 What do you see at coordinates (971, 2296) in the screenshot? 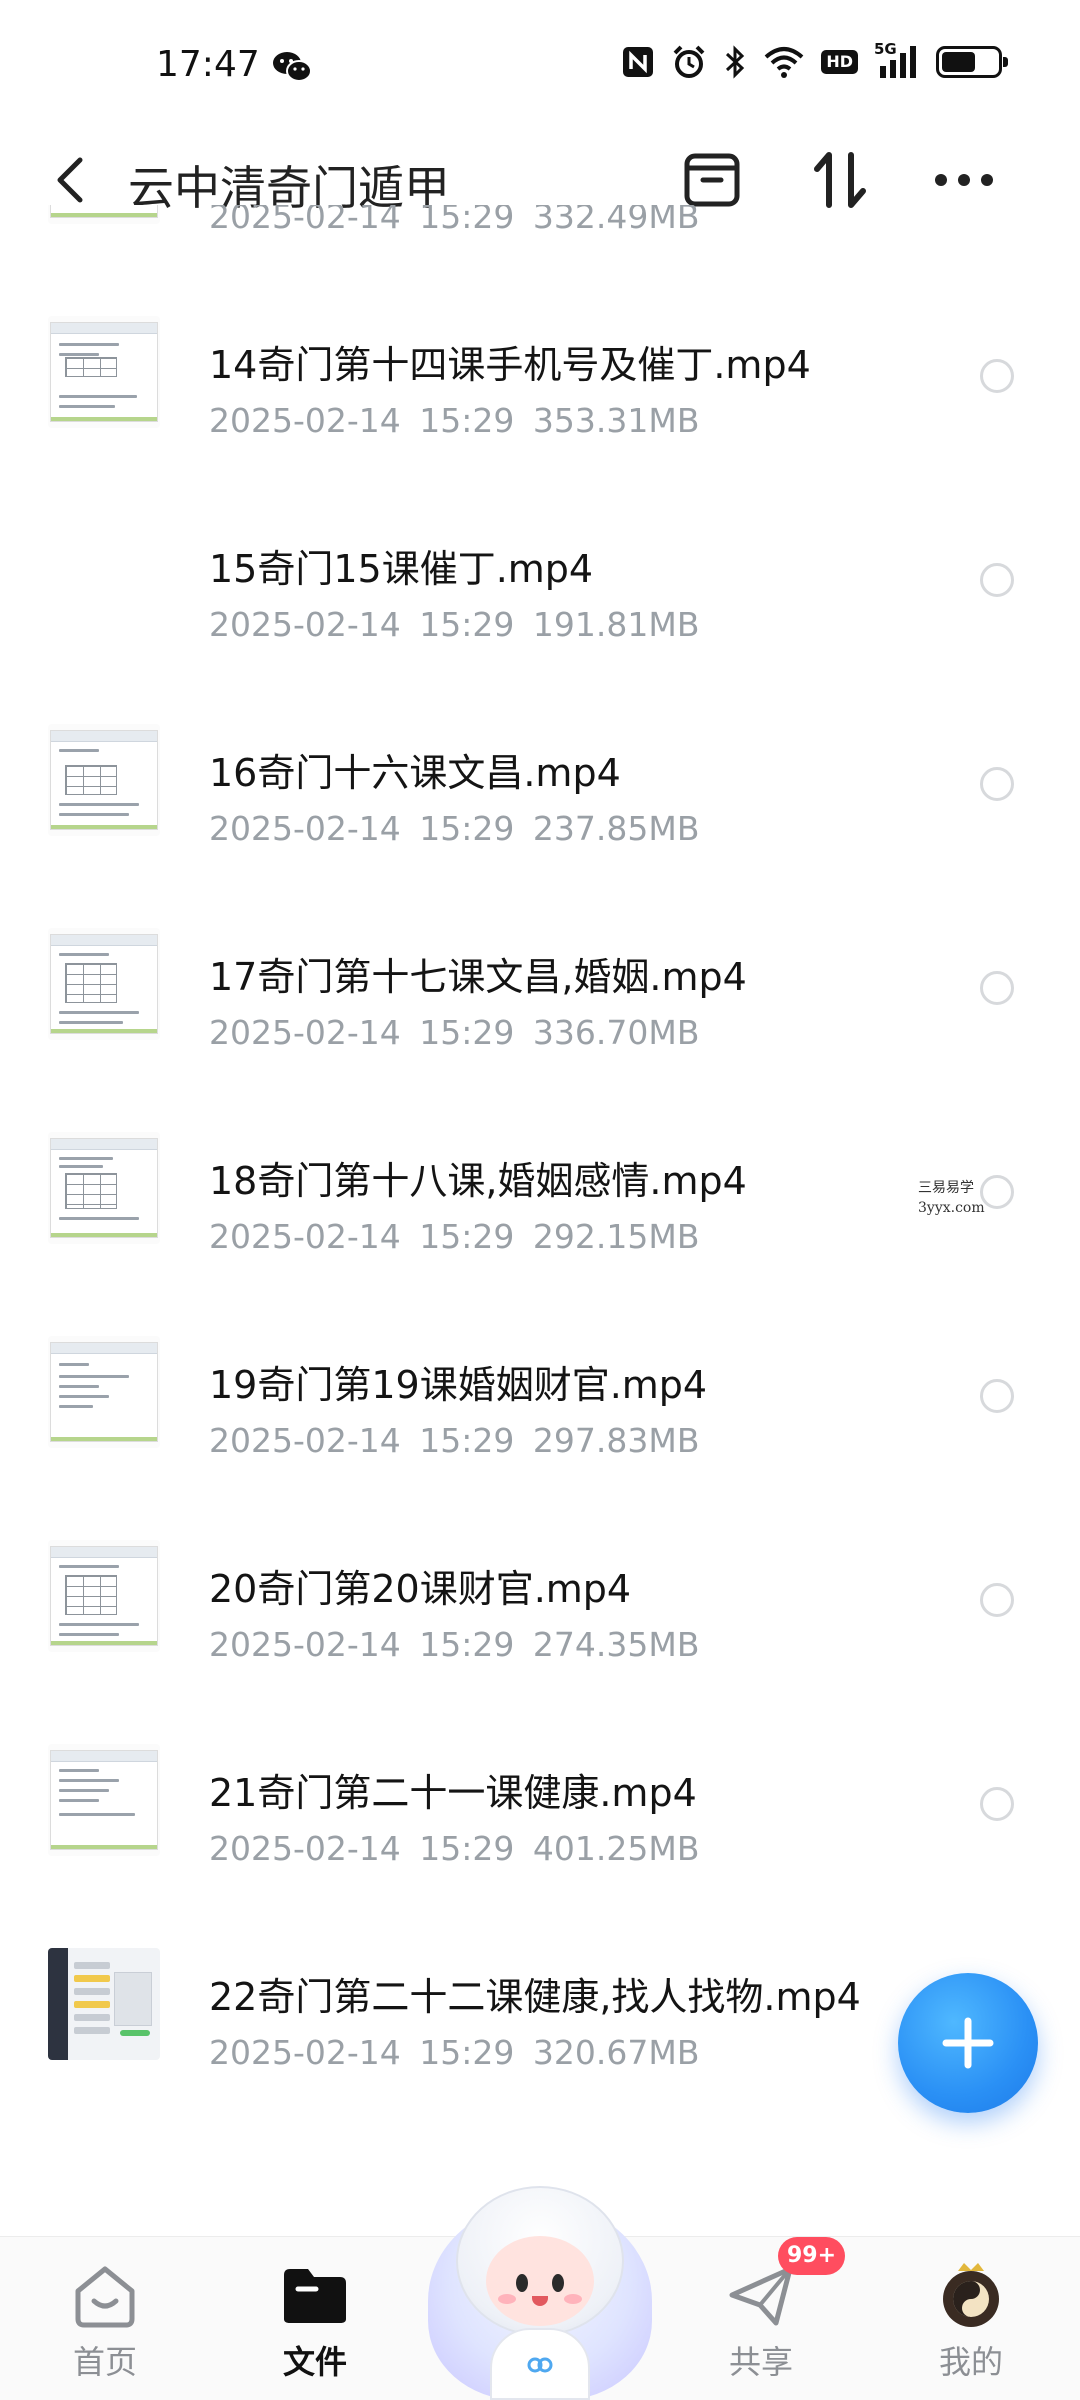
I see `avatar-icon` at bounding box center [971, 2296].